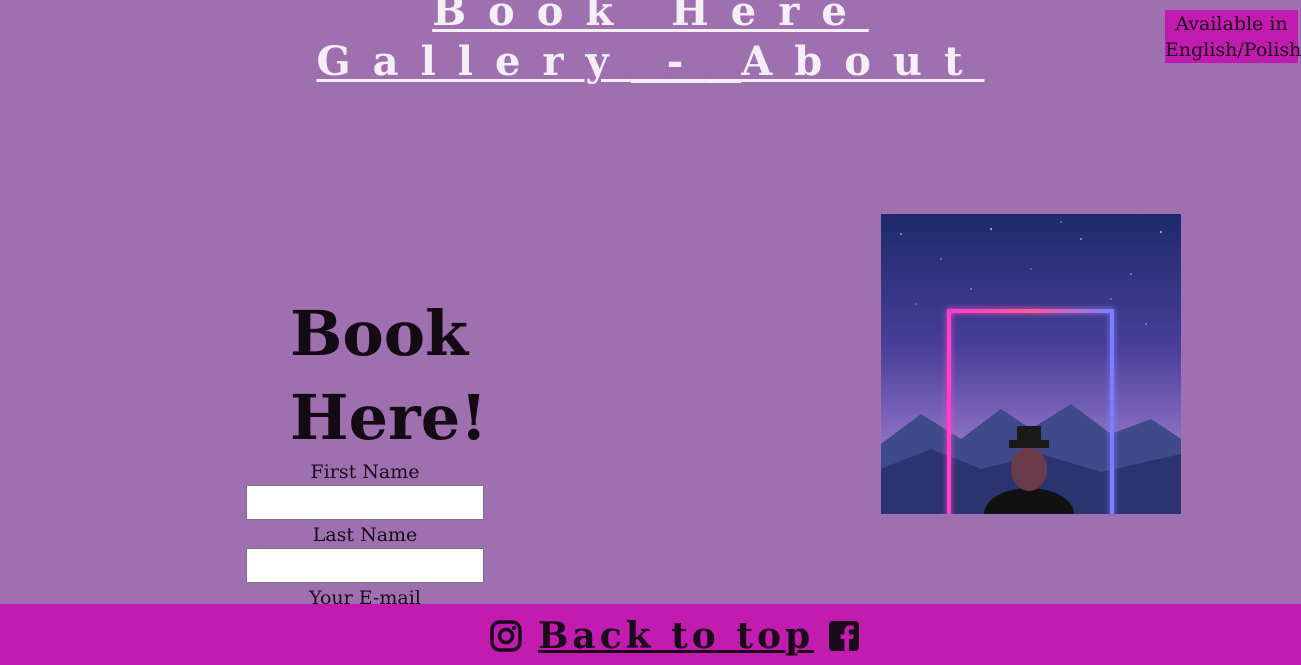  I want to click on neon-portal-image-svg, so click(1031, 364).